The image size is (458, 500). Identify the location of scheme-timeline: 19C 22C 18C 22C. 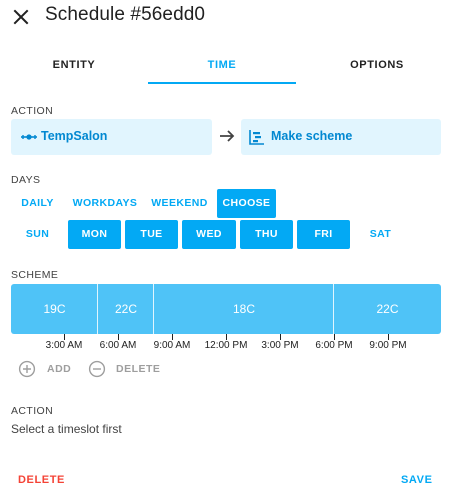
(226, 309).